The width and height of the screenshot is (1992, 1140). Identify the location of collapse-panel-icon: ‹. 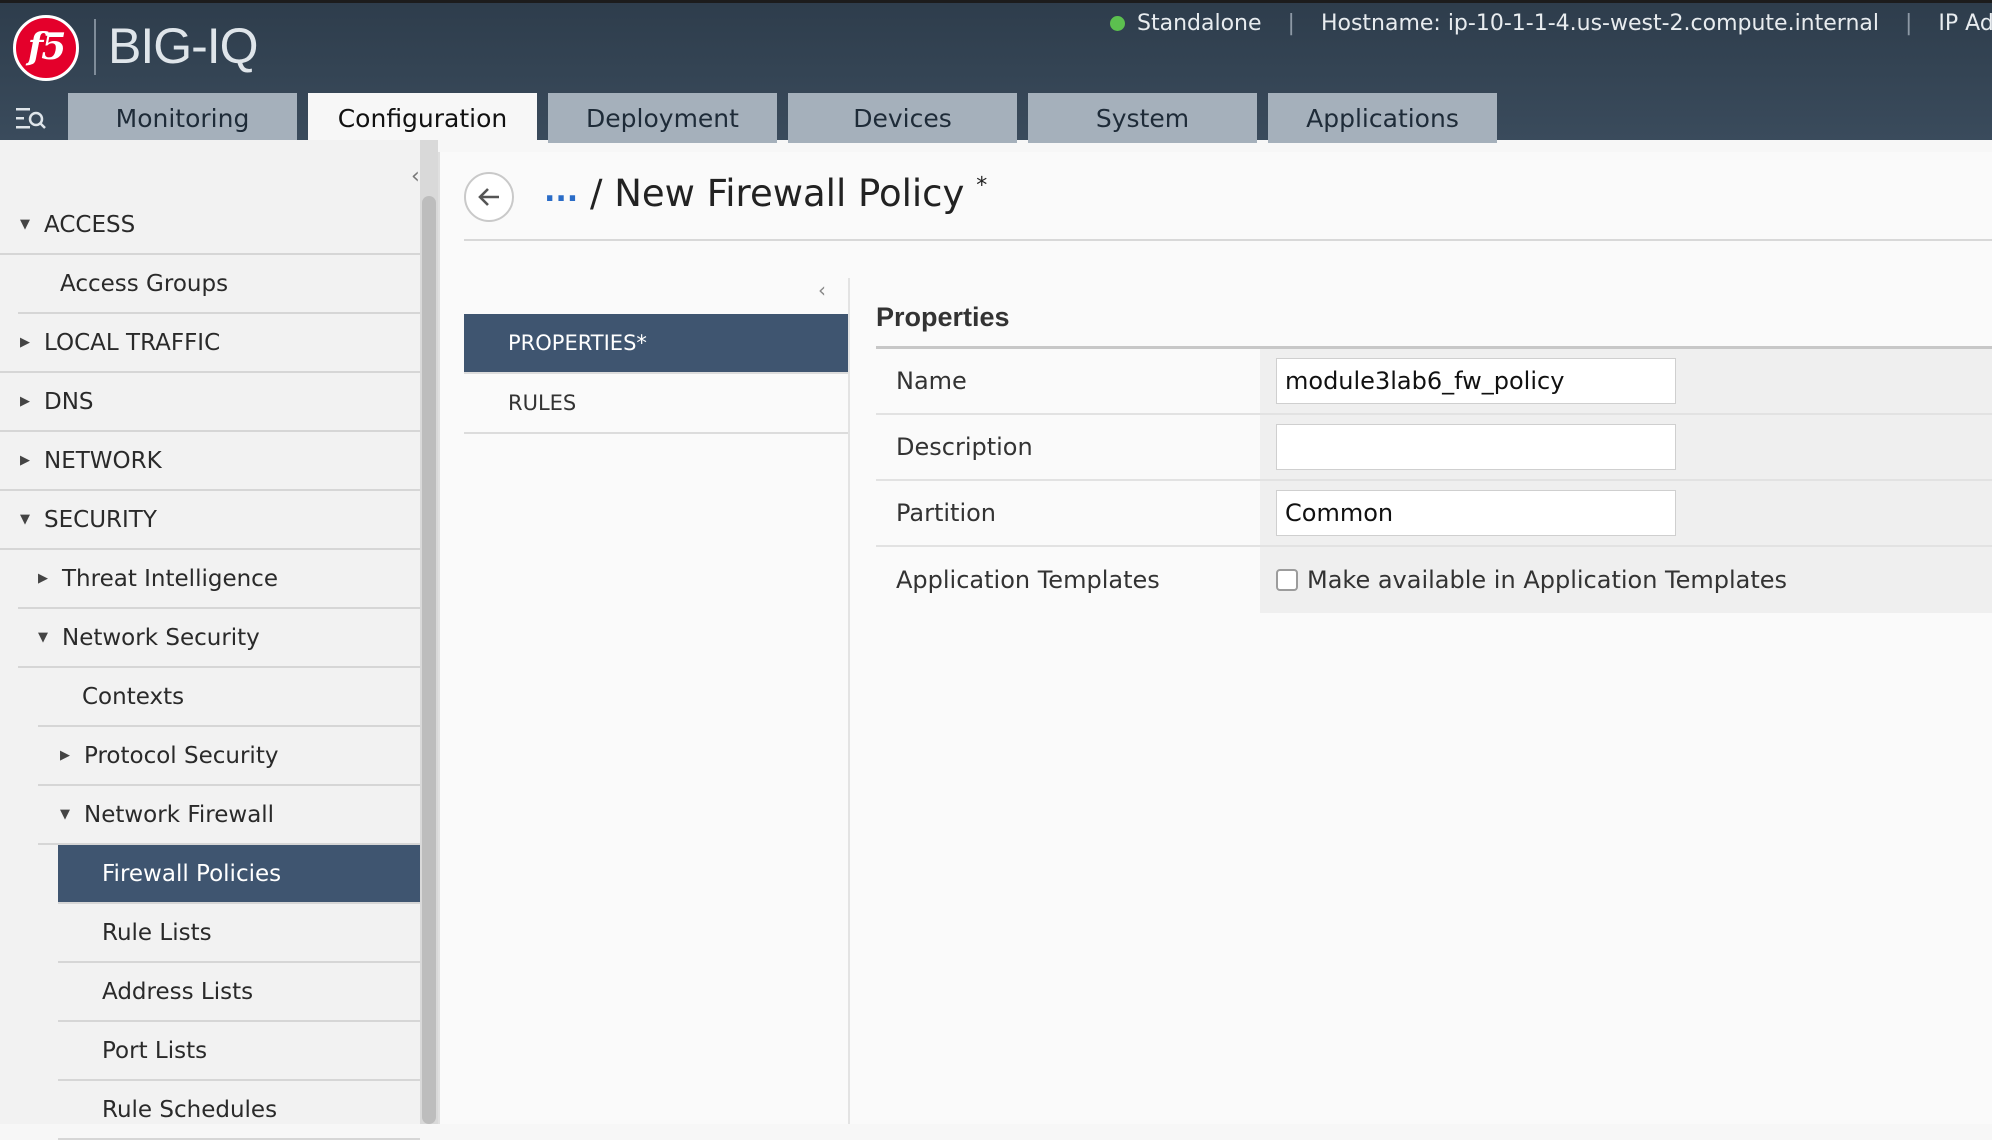
(822, 290).